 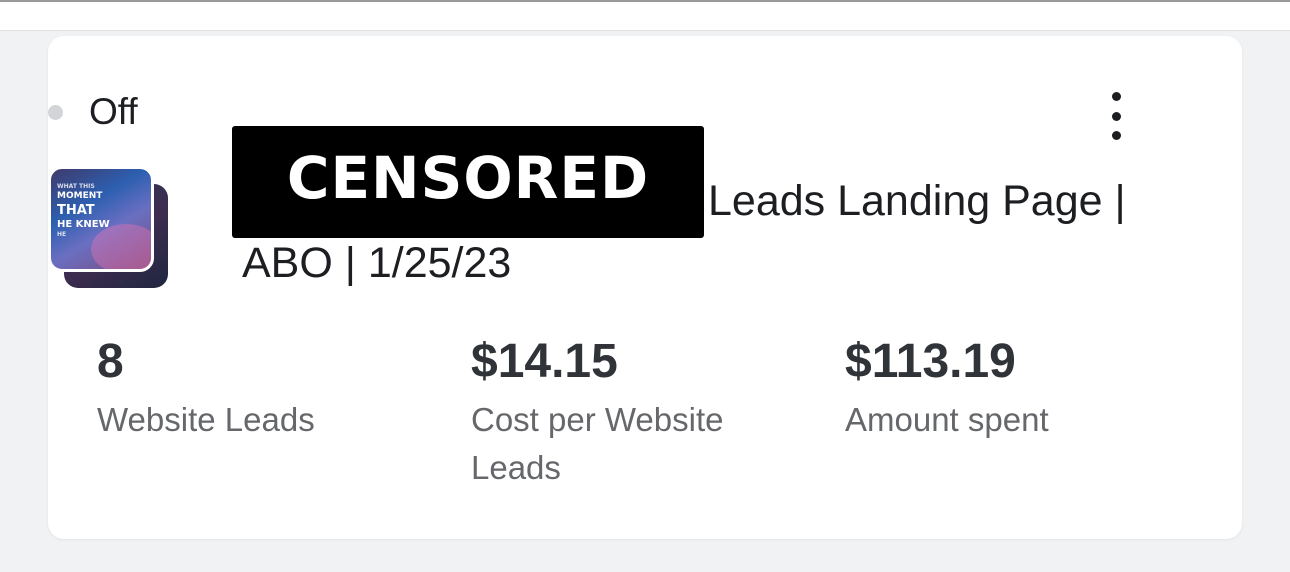 What do you see at coordinates (917, 201) in the screenshot?
I see `campaign-title: Leads Landing Page |` at bounding box center [917, 201].